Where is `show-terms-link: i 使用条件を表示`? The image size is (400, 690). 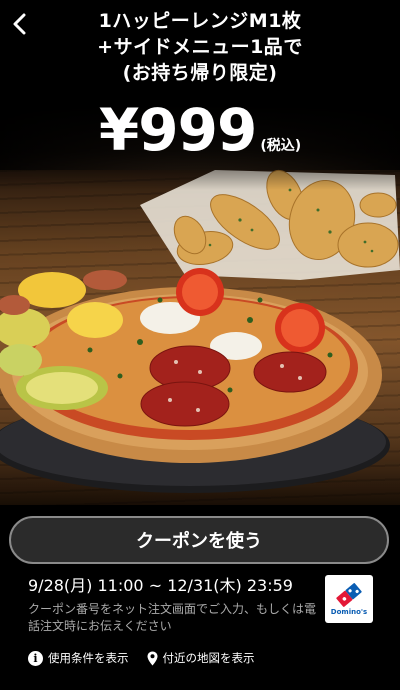
show-terms-link: i 使用条件を表示 is located at coordinates (78, 658).